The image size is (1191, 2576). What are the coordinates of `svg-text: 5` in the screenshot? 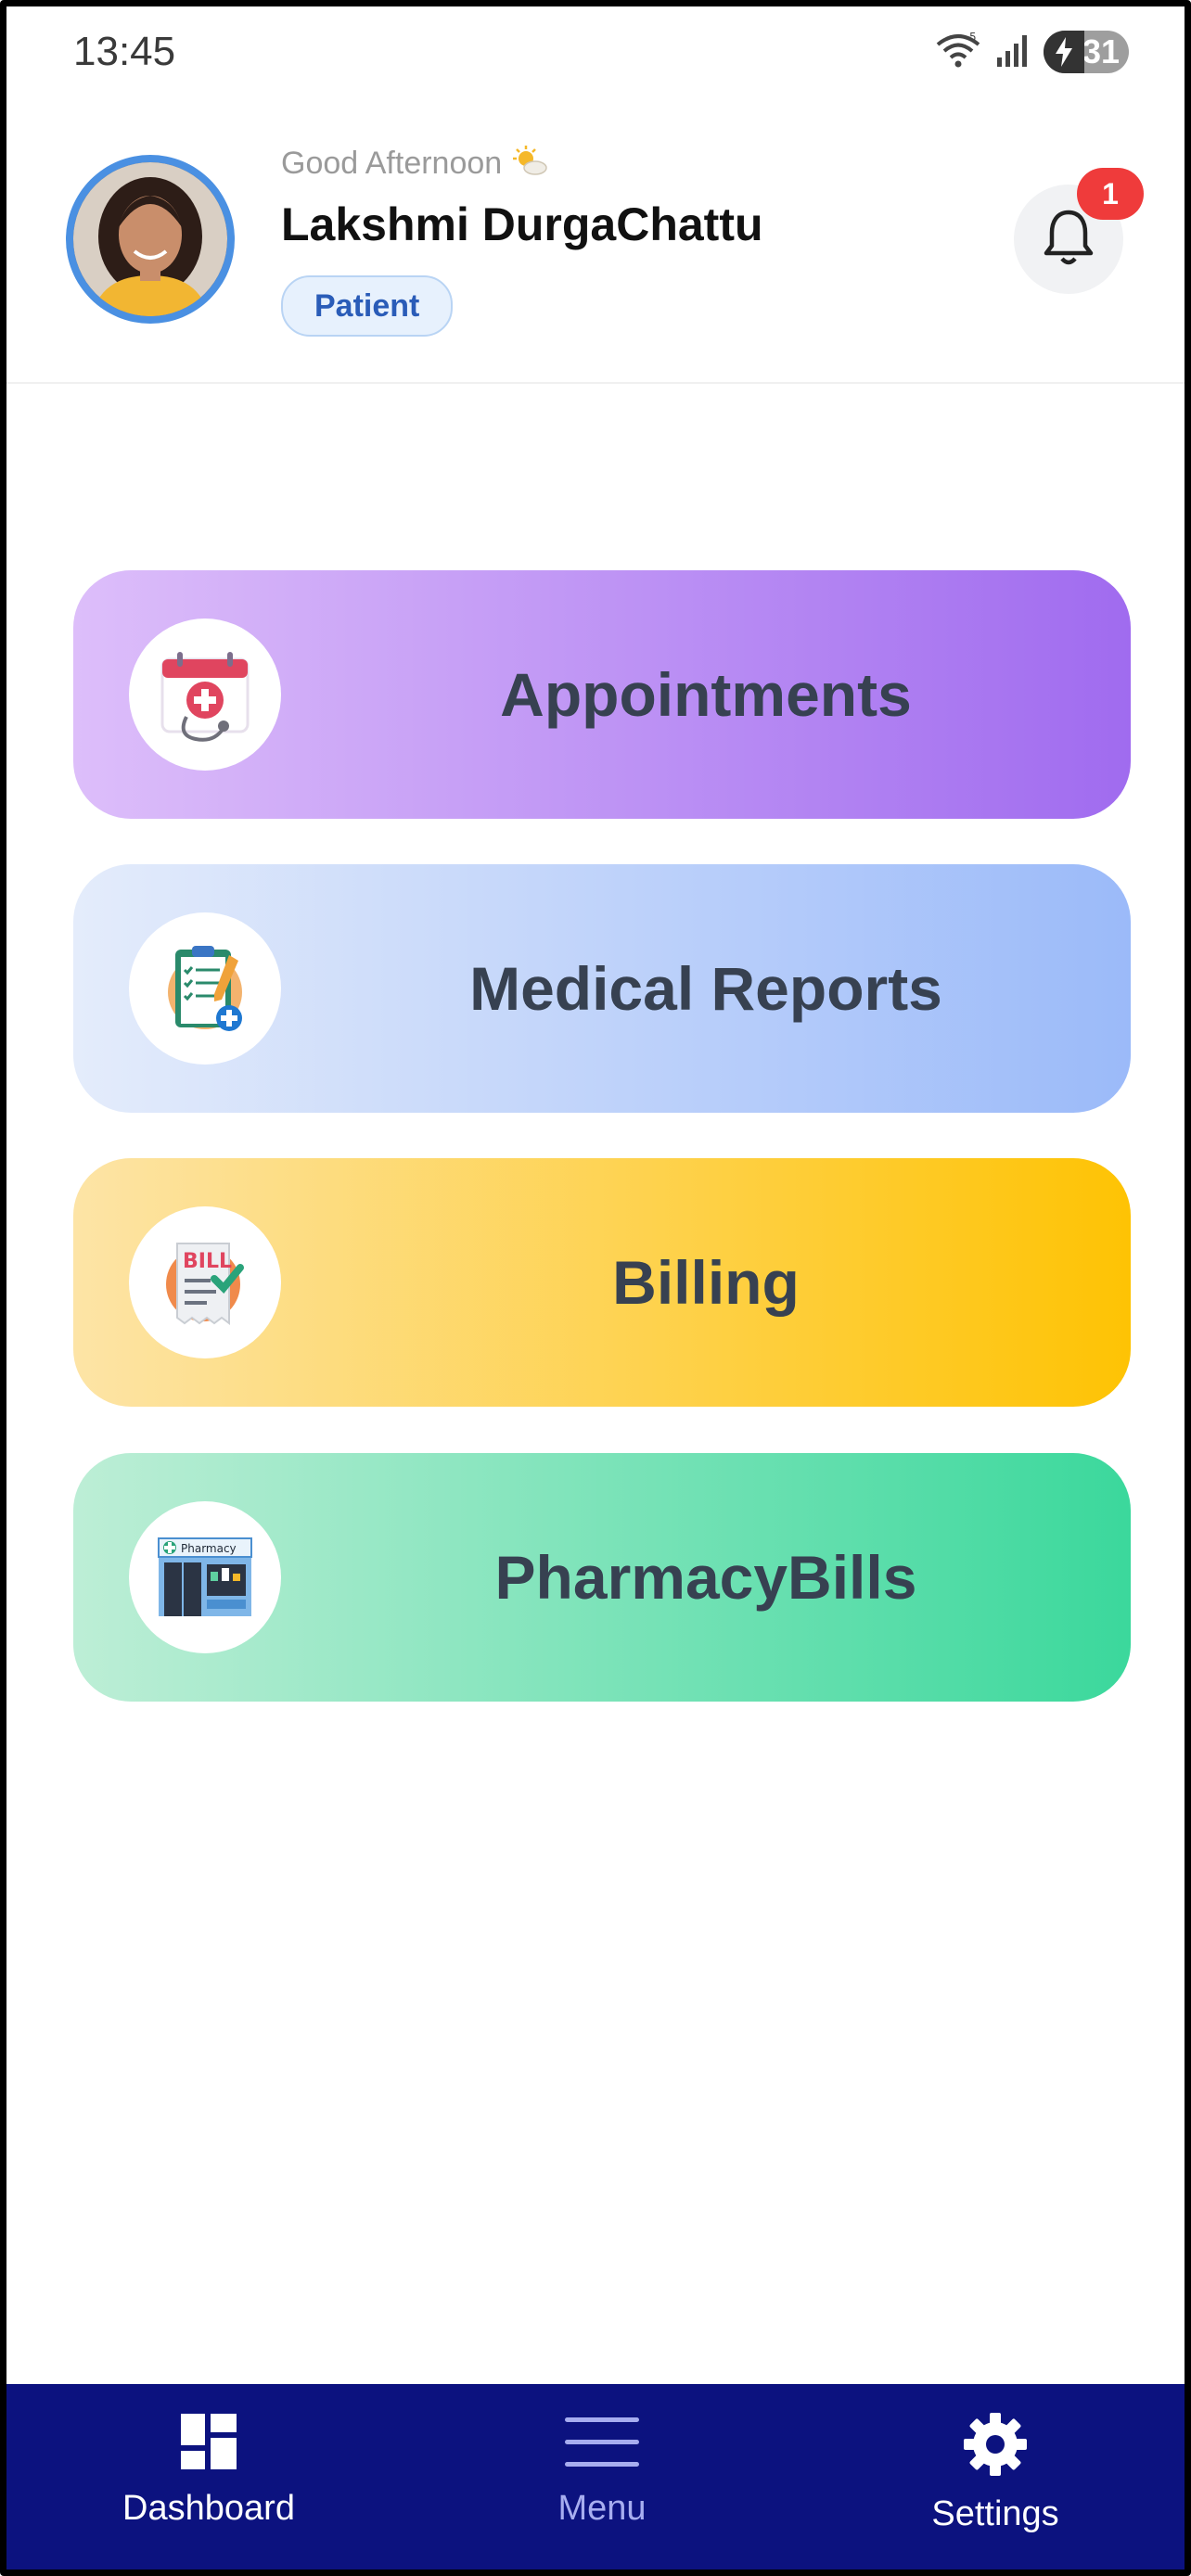 It's located at (973, 38).